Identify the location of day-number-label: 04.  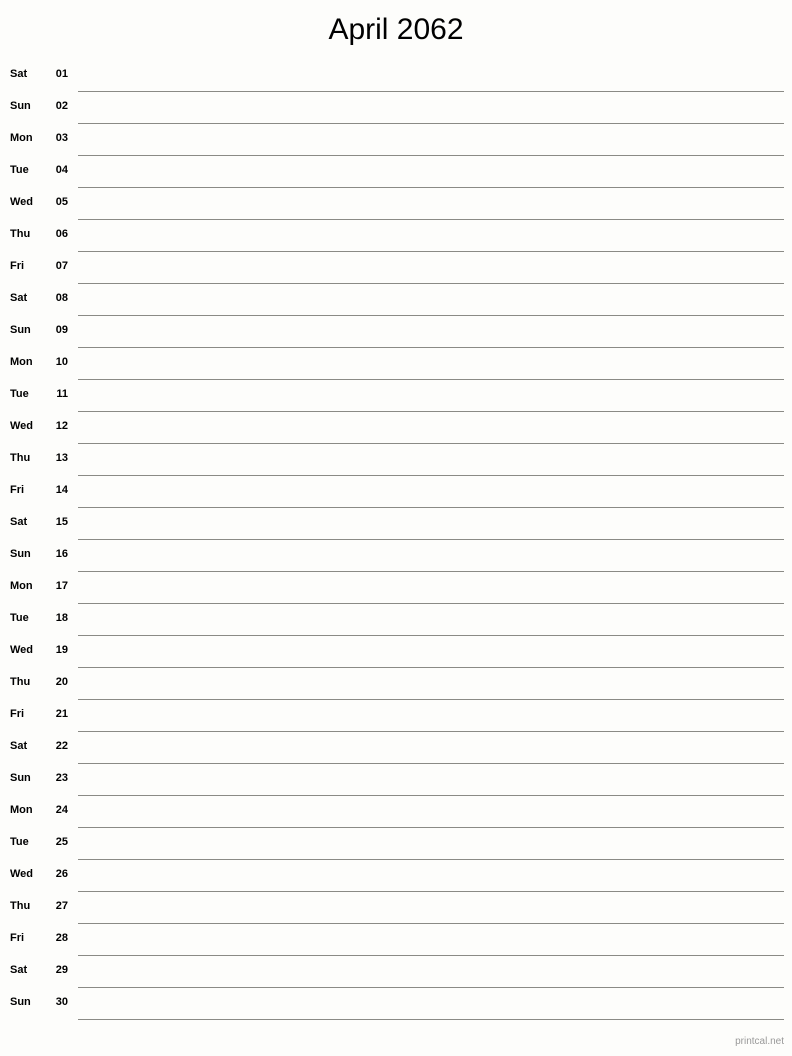
(61, 170).